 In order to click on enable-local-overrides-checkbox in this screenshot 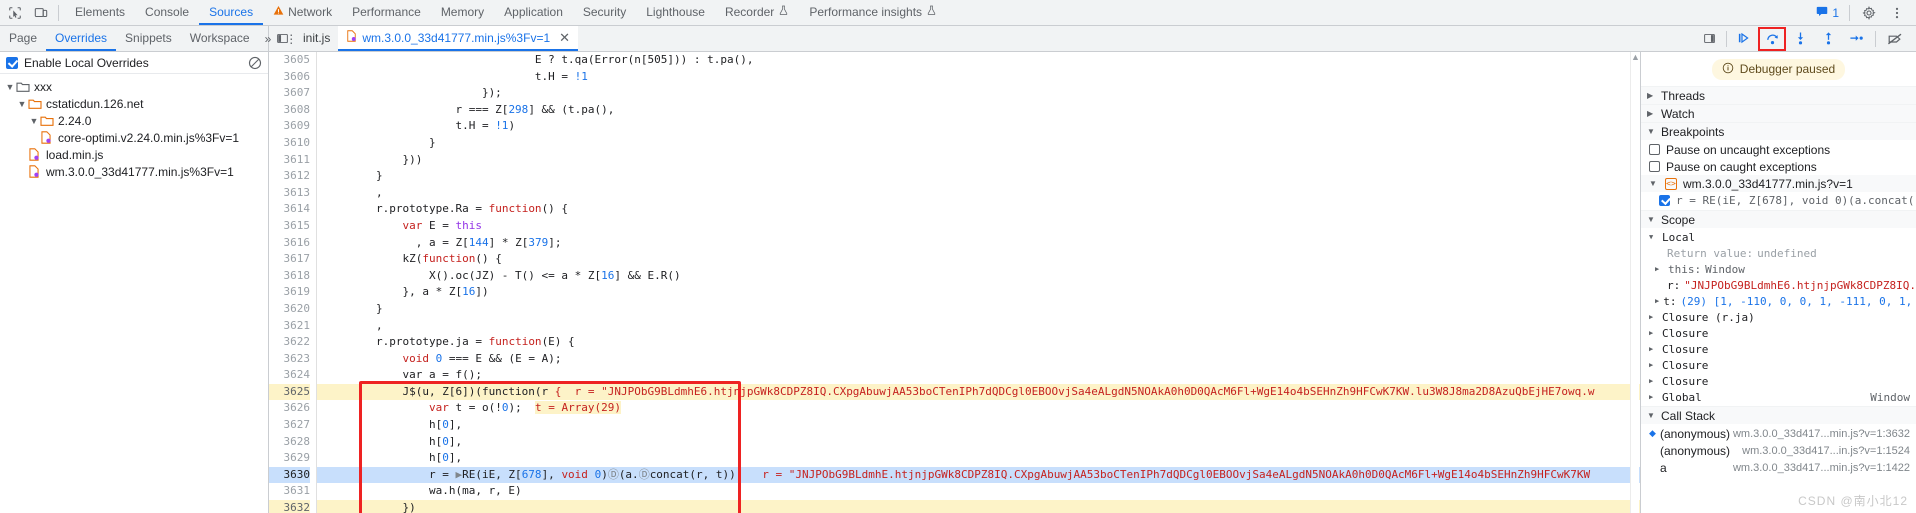, I will do `click(12, 62)`.